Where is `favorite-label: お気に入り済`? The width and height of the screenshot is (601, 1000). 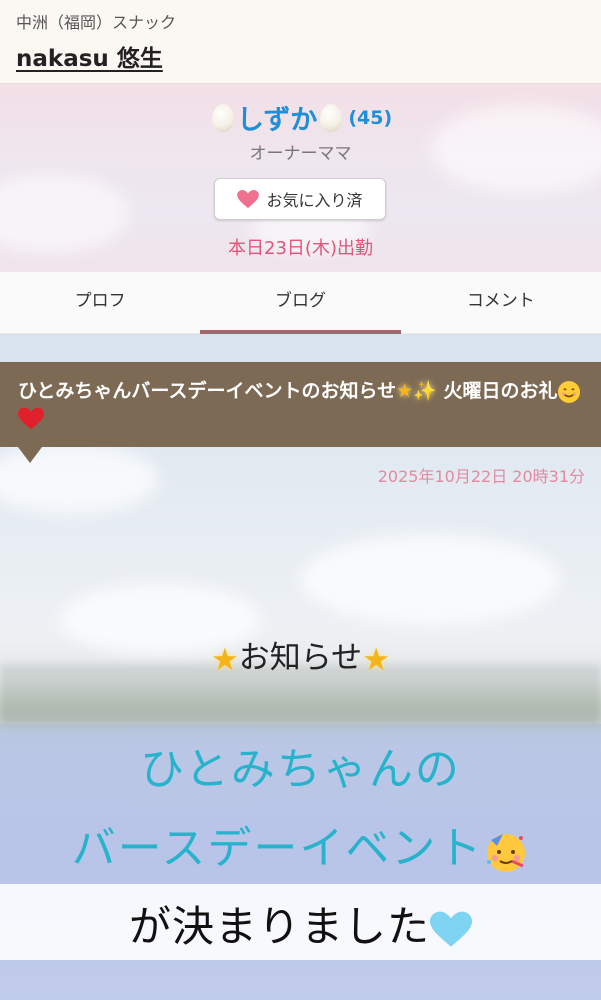 favorite-label: お気に入り済 is located at coordinates (314, 200).